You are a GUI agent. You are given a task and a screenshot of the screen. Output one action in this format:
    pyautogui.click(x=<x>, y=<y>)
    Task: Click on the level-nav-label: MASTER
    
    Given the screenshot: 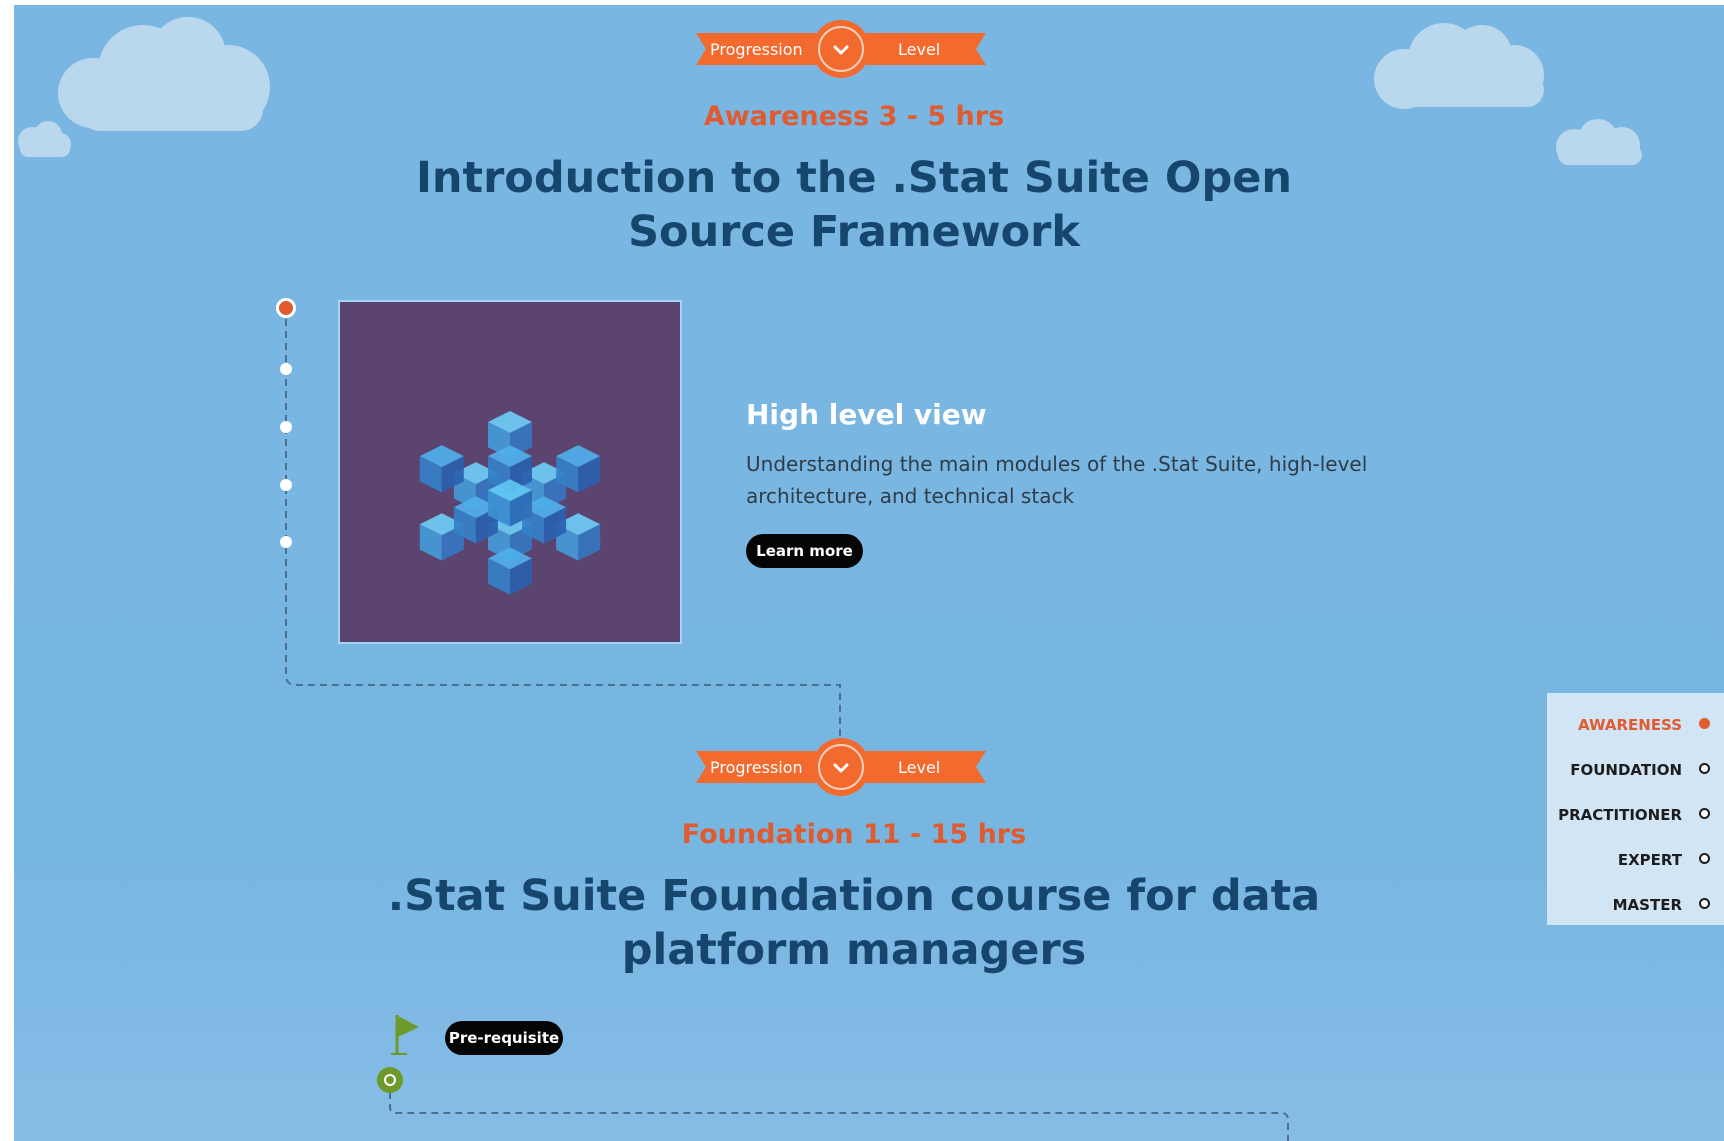 What is the action you would take?
    pyautogui.click(x=1647, y=905)
    